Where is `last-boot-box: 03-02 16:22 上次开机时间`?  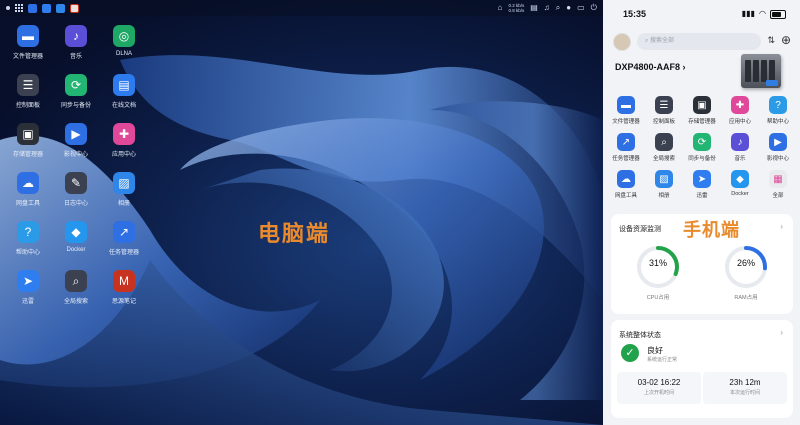 last-boot-box: 03-02 16:22 上次开机时间 is located at coordinates (659, 388).